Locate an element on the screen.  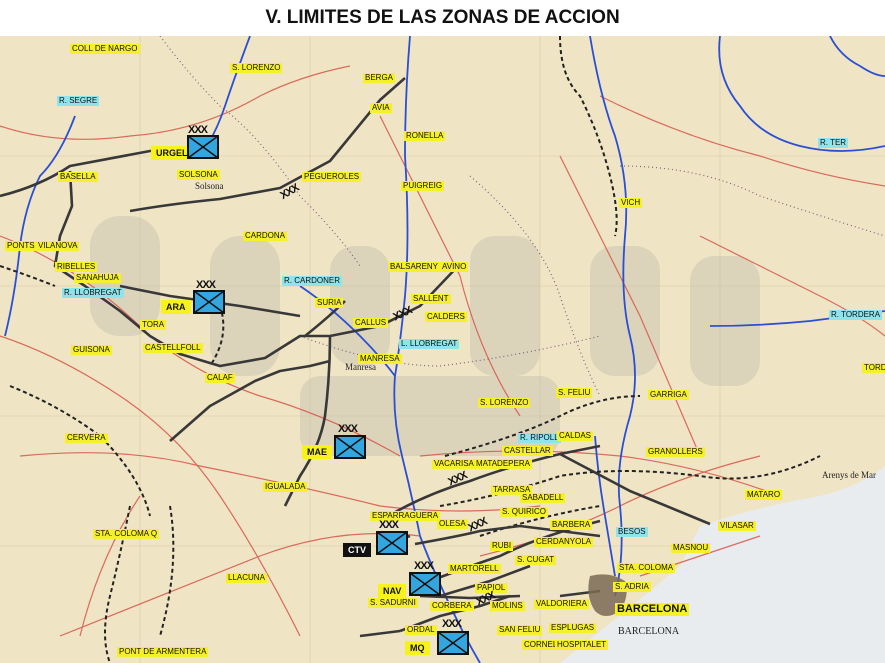
place-callus: CALLUS is located at coordinates (371, 323).